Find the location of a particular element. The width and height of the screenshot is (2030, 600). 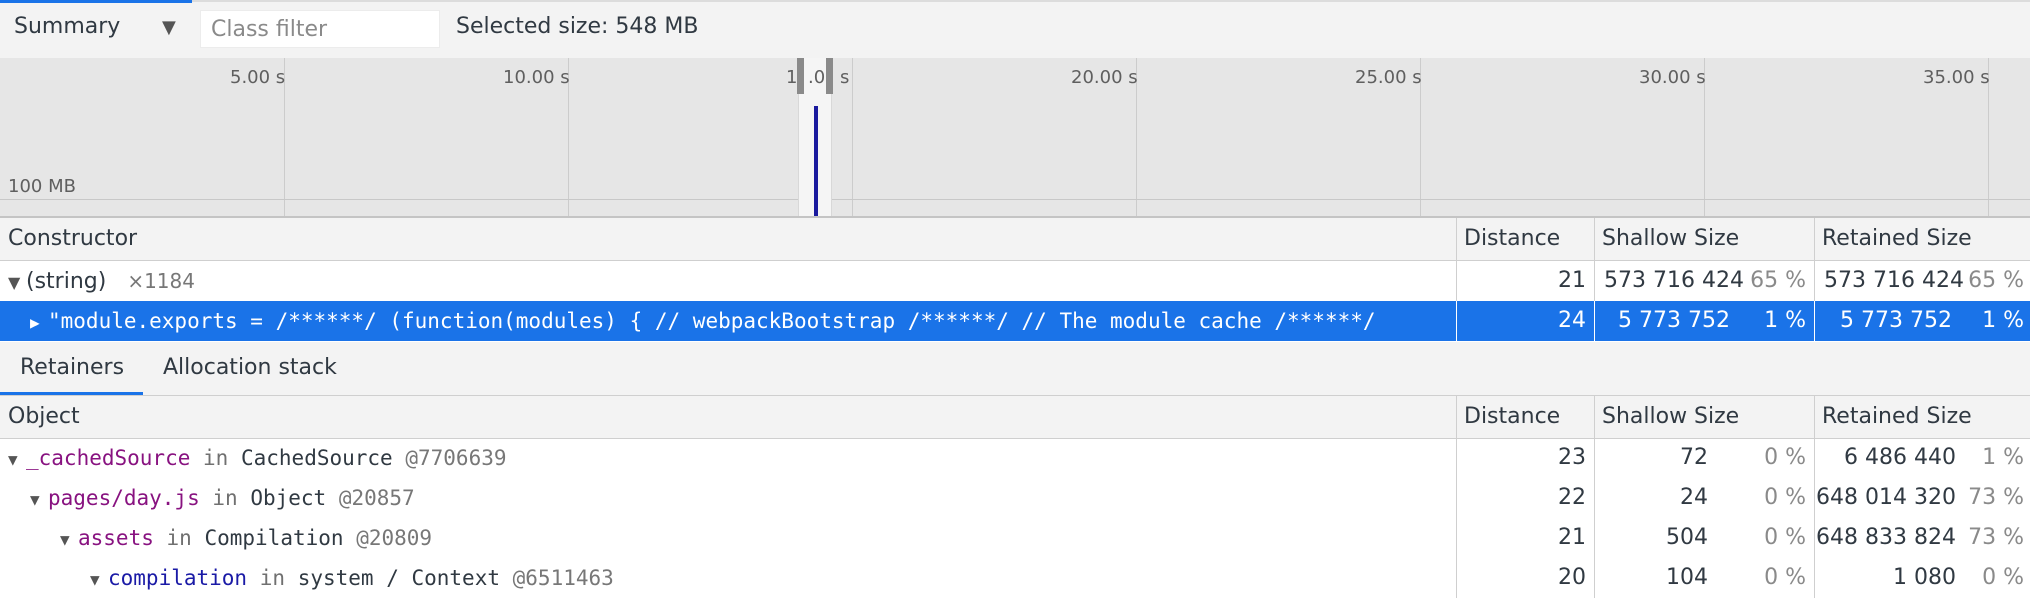

expand-triangle-icon: ▶ is located at coordinates (39, 322).